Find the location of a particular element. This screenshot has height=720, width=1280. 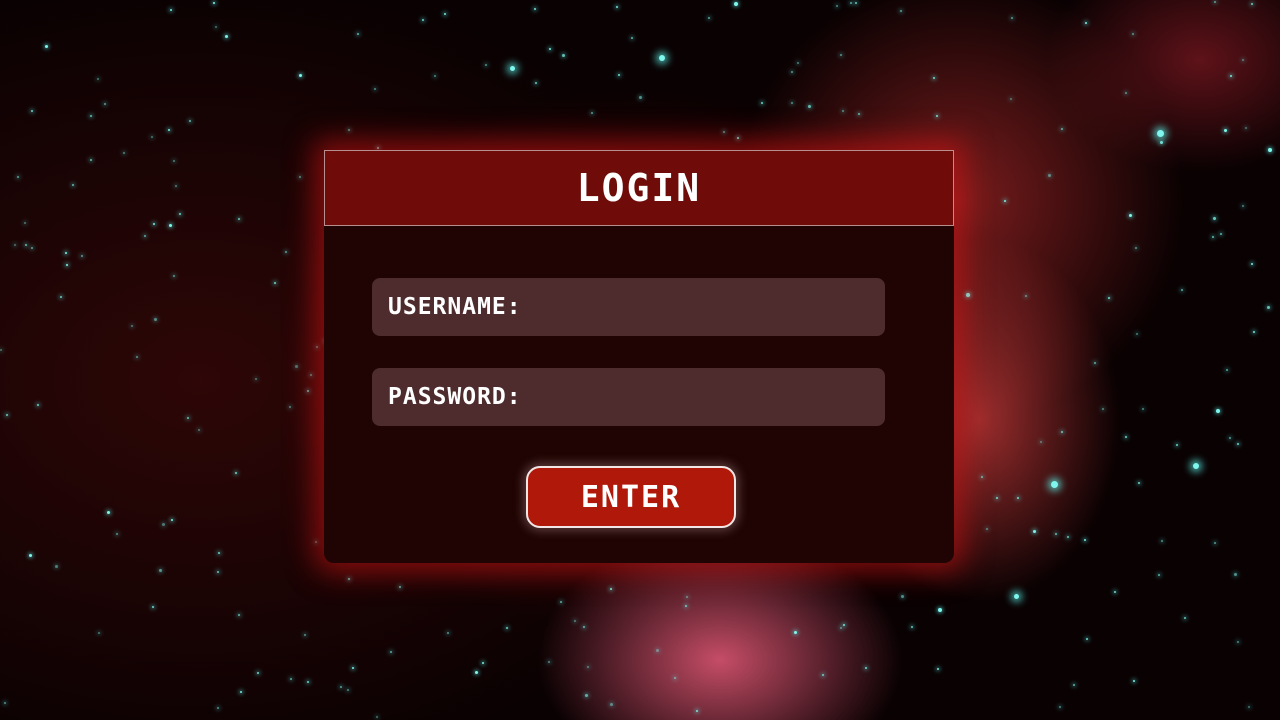

username-field: USERNAME: is located at coordinates (628, 307).